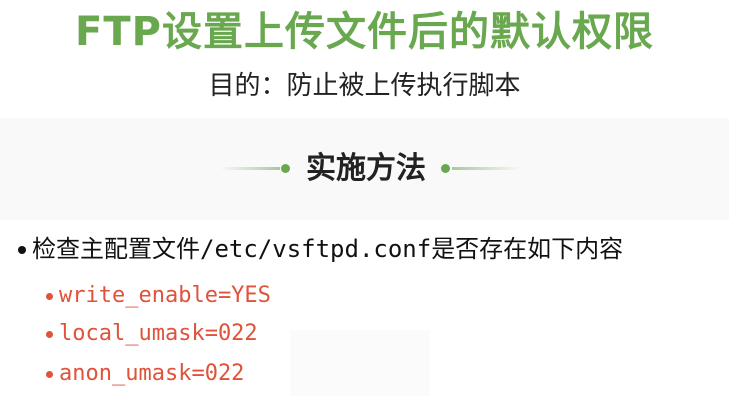 The height and width of the screenshot is (401, 729). Describe the element at coordinates (360, 363) in the screenshot. I see `background-shade` at that location.